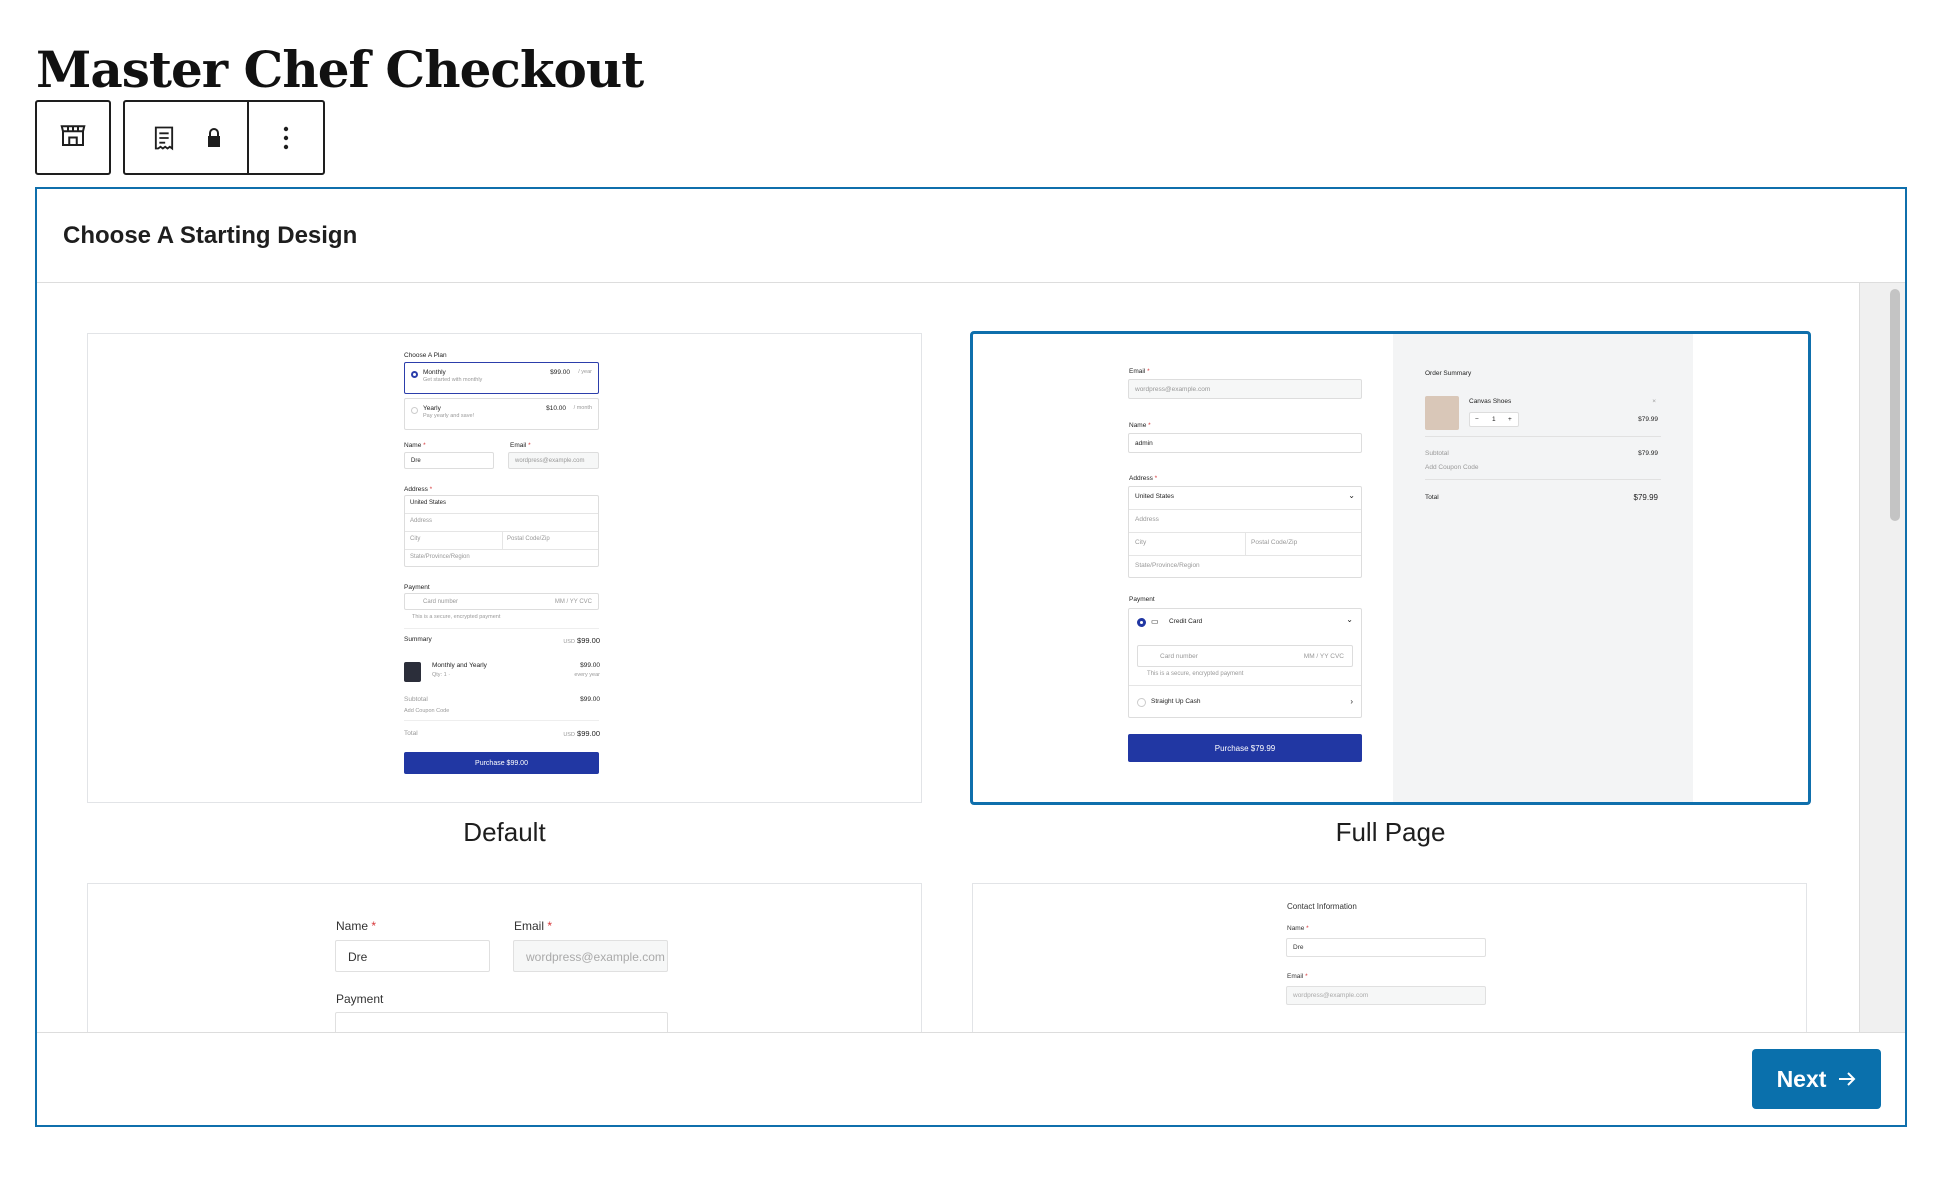 The height and width of the screenshot is (1191, 1950). Describe the element at coordinates (459, 665) in the screenshot. I see `item-name: Monthly and Yearly` at that location.